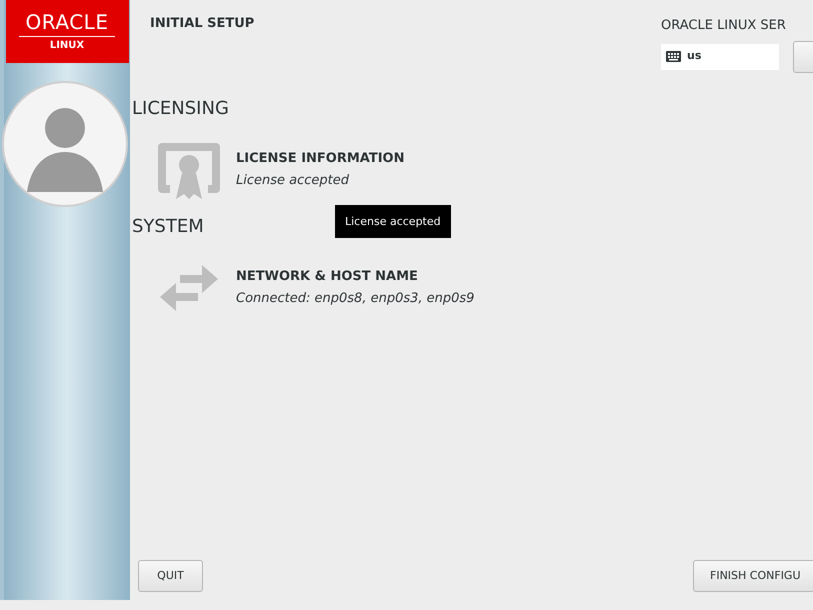  Describe the element at coordinates (189, 169) in the screenshot. I see `certificate-icon` at that location.